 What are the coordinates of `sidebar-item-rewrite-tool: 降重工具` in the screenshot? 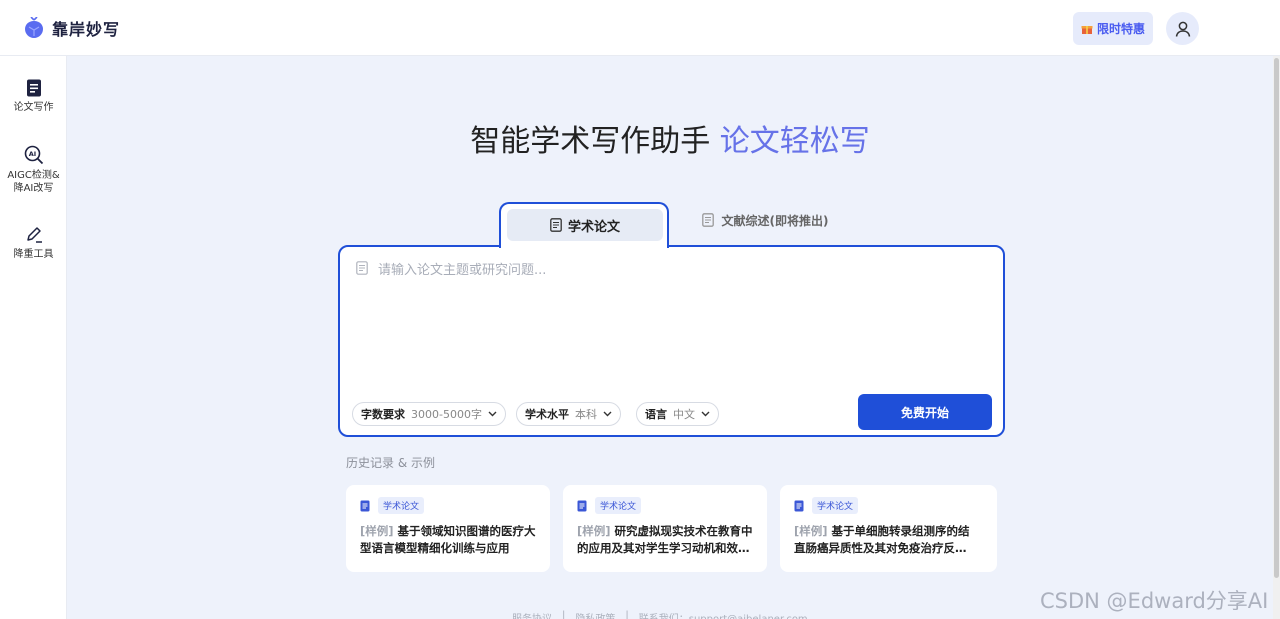 It's located at (33, 243).